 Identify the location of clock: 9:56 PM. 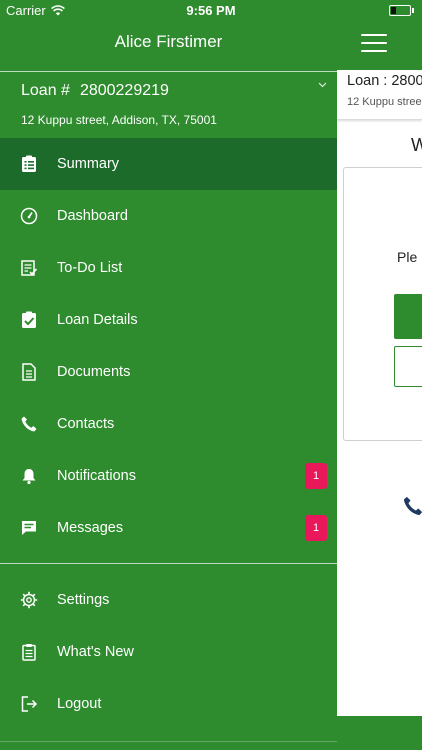
(211, 10).